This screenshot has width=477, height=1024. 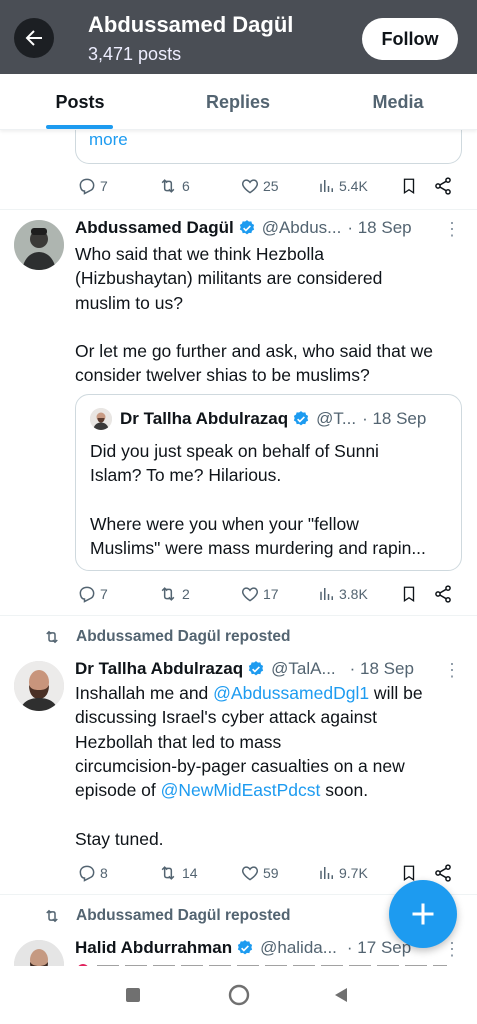 I want to click on repost-button: 6, so click(x=173, y=186).